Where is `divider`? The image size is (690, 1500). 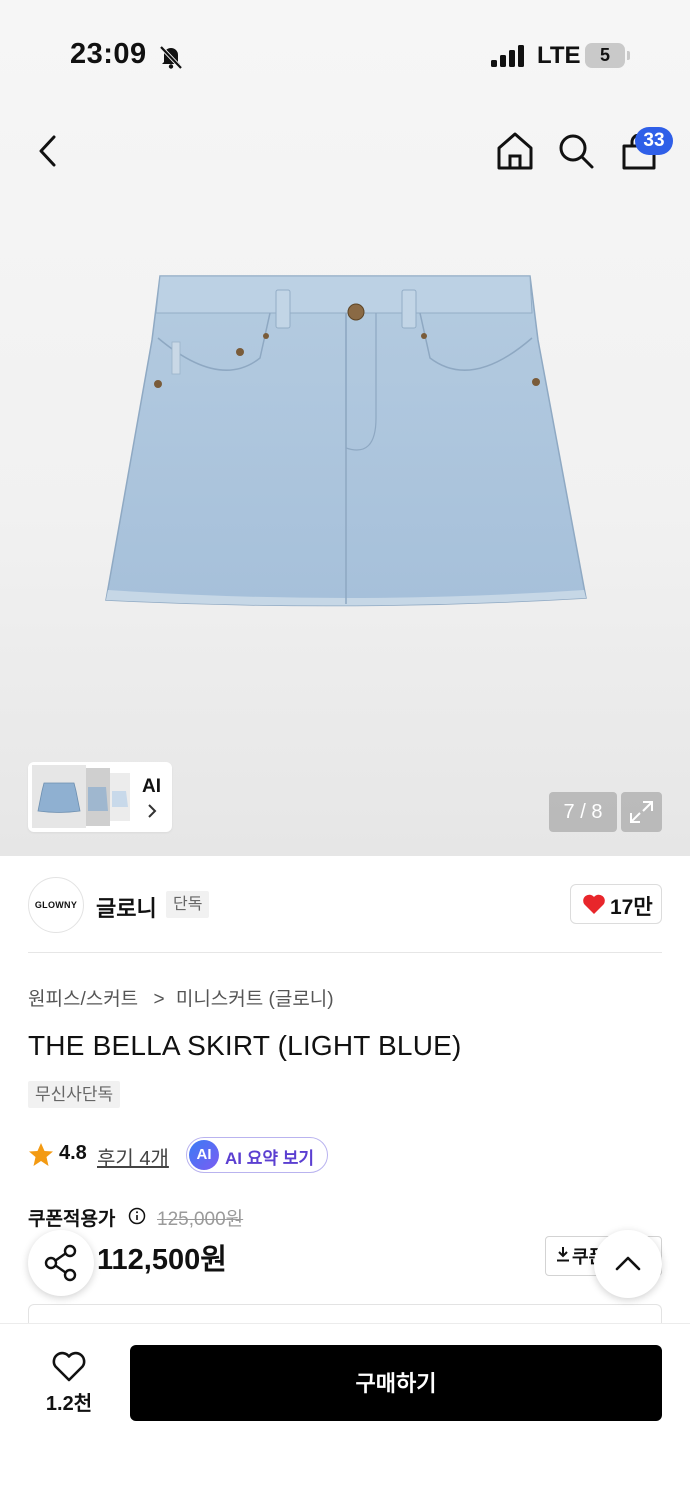
divider is located at coordinates (345, 952).